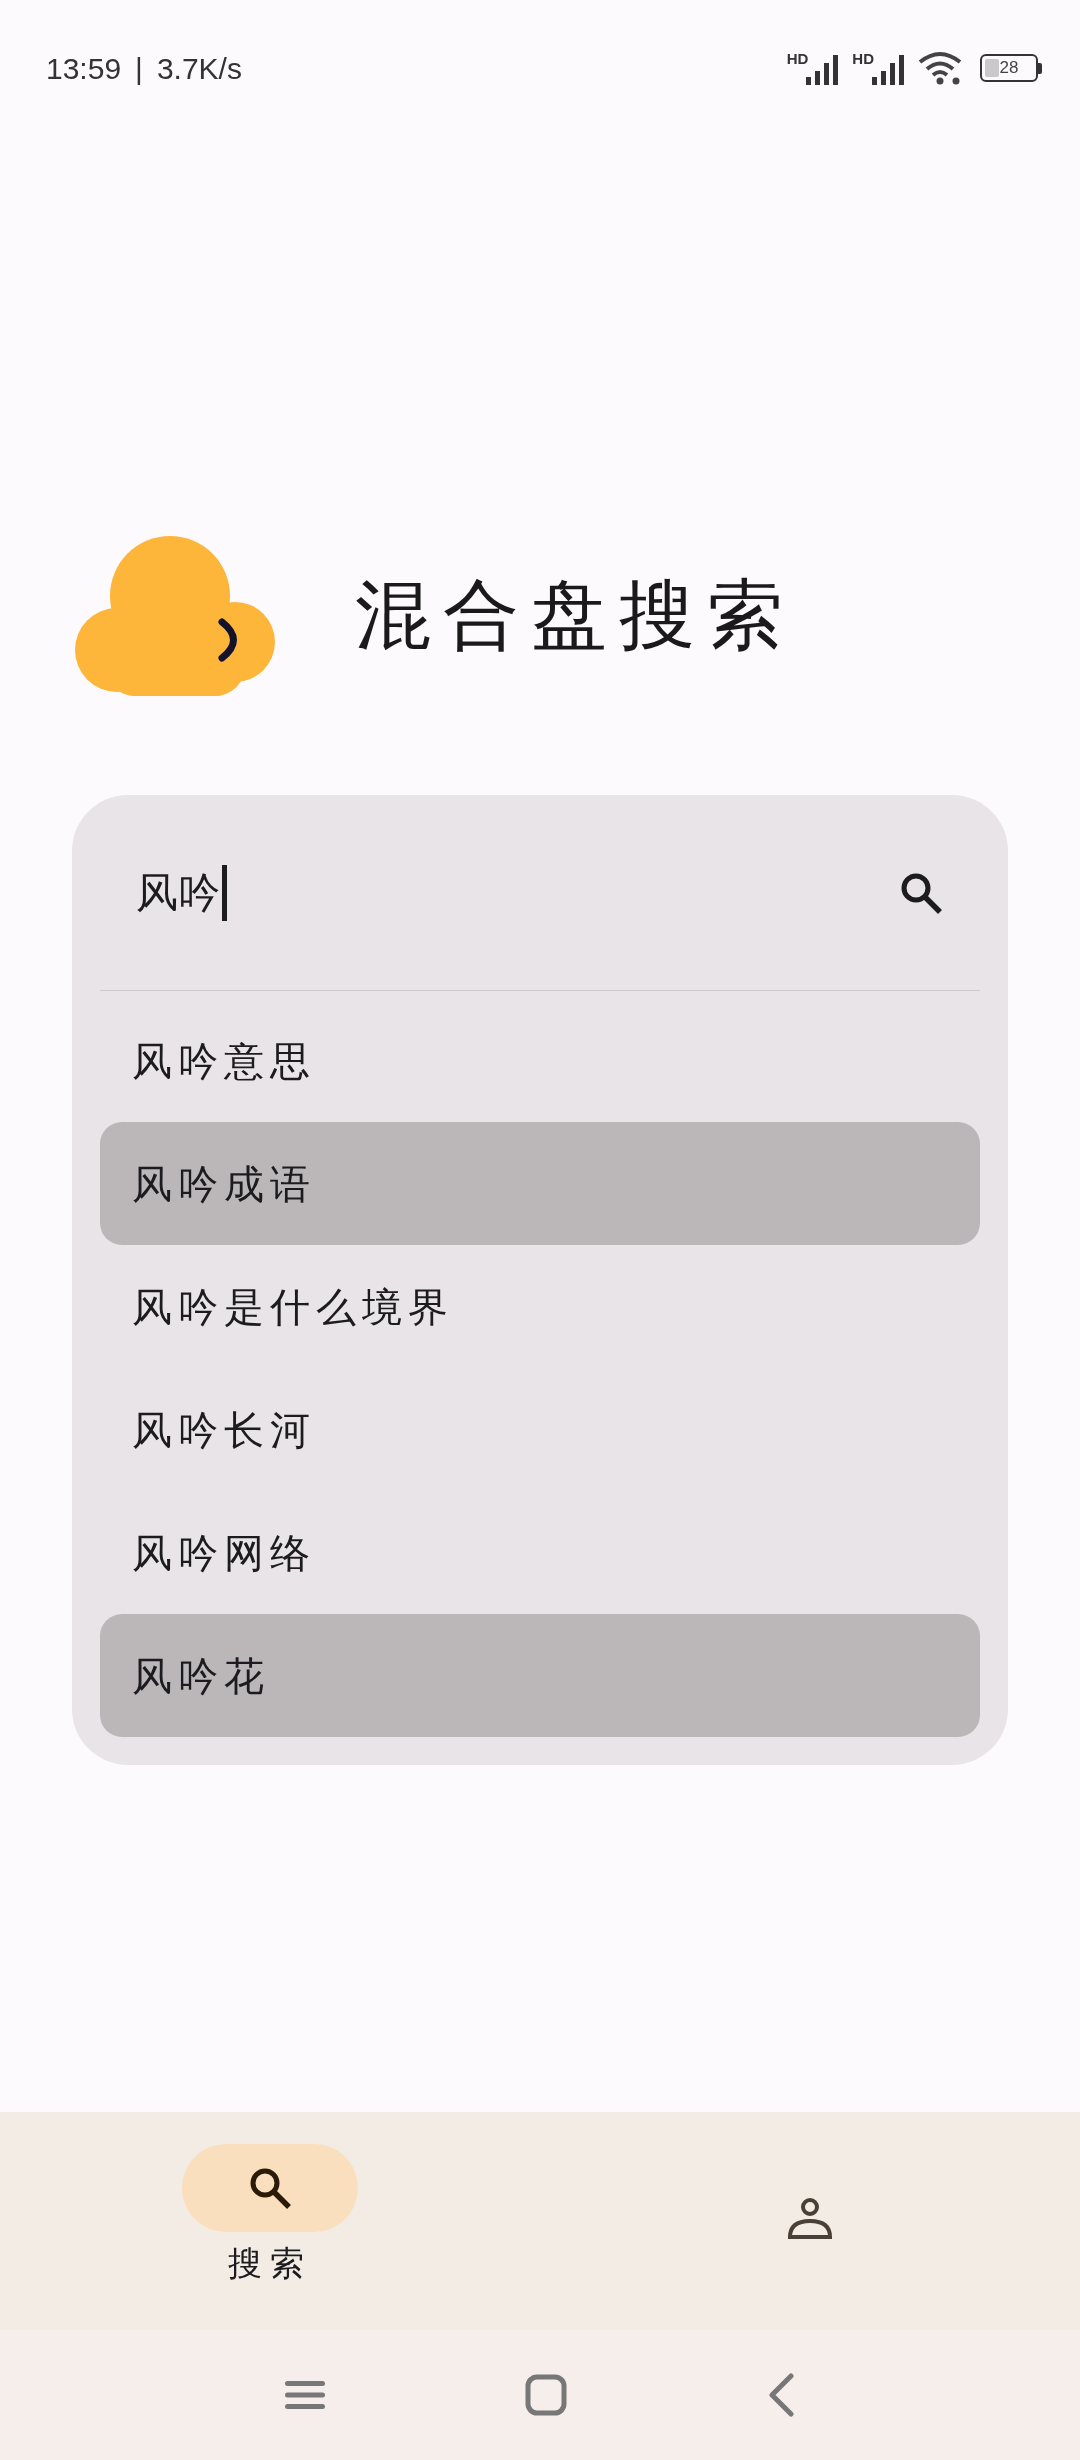  What do you see at coordinates (540, 1429) in the screenshot?
I see `suggestion-item: 风吟长河` at bounding box center [540, 1429].